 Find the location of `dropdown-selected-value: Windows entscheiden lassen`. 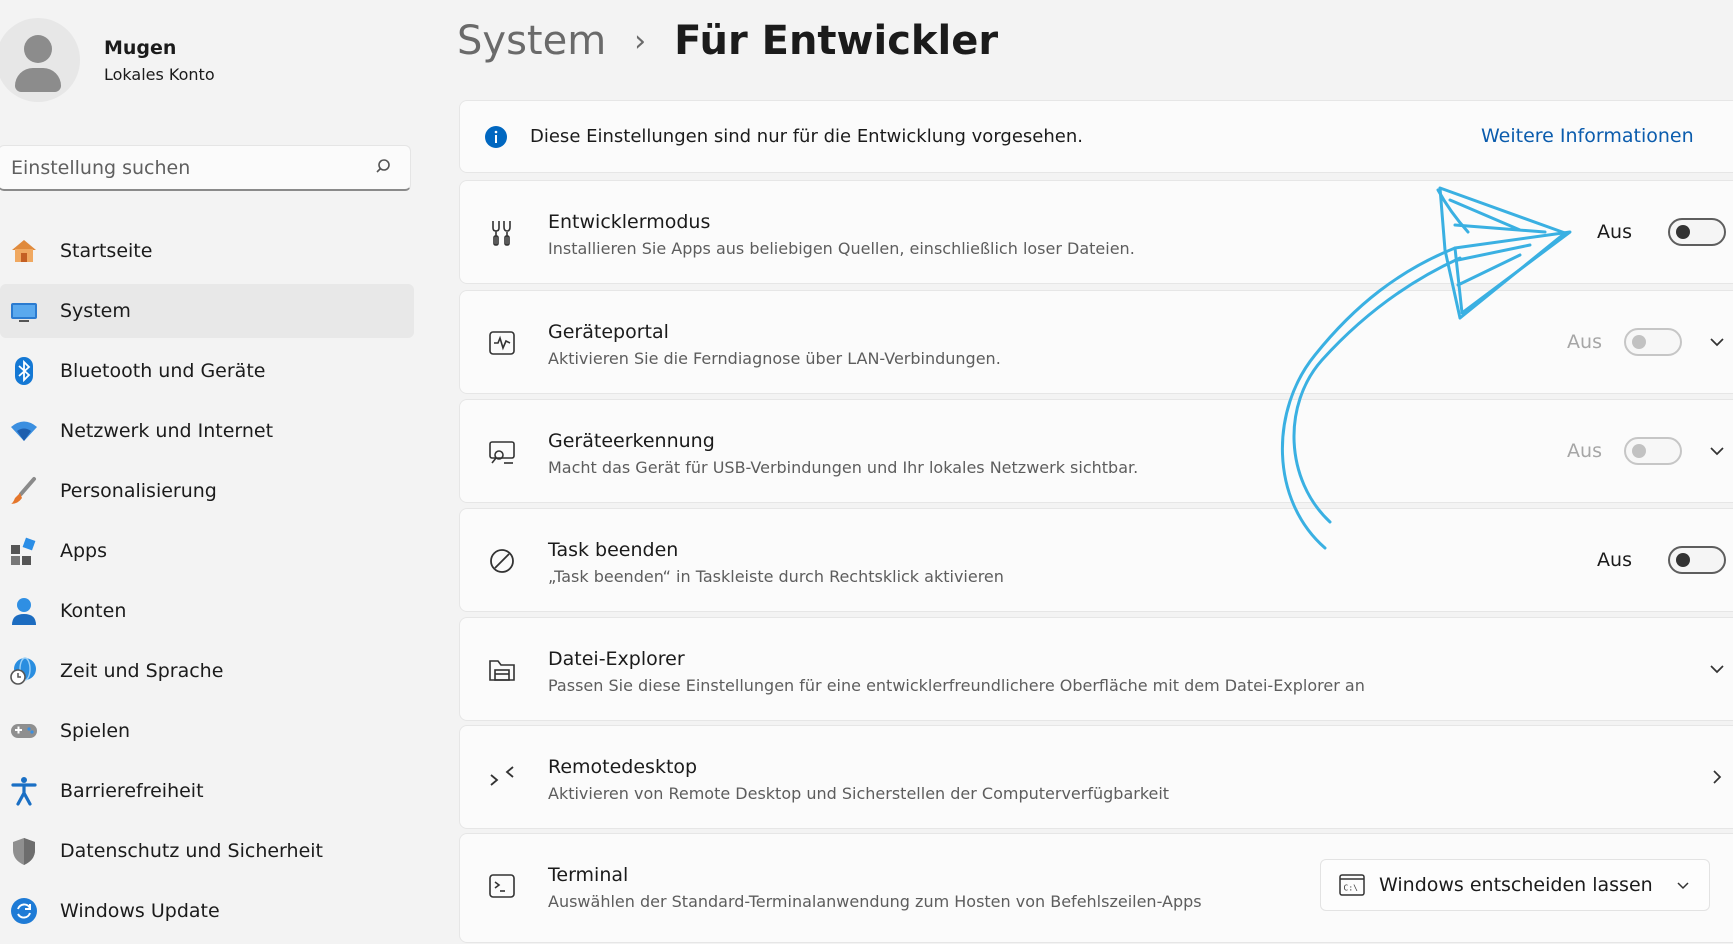

dropdown-selected-value: Windows entscheiden lassen is located at coordinates (1516, 885).